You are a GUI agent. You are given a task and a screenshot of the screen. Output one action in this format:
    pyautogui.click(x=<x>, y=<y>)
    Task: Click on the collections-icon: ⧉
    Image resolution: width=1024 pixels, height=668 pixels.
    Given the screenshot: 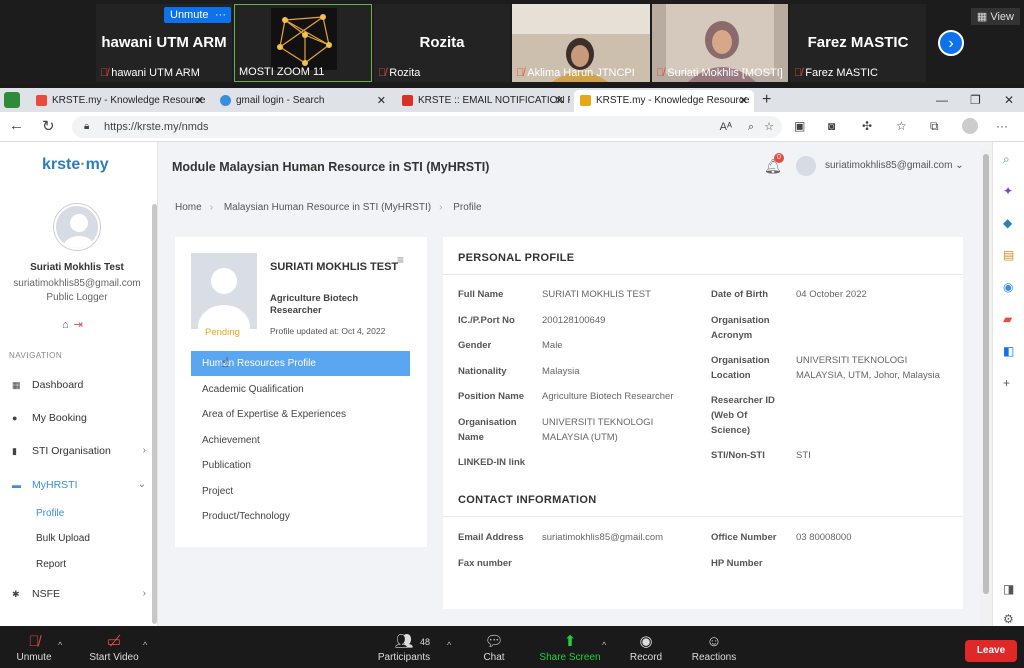 What is the action you would take?
    pyautogui.click(x=934, y=126)
    